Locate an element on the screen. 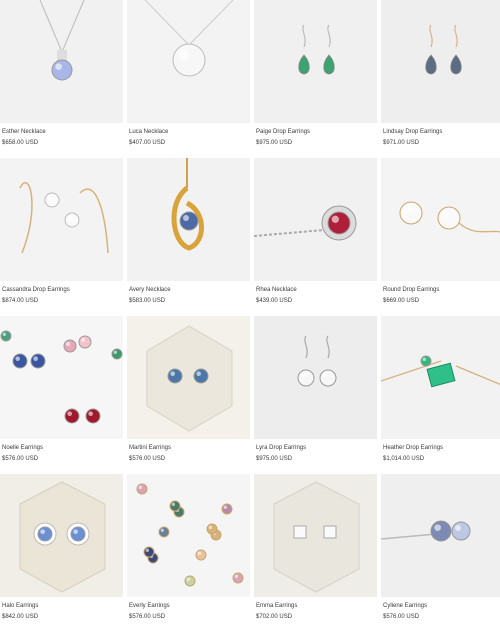 Image resolution: width=500 pixels, height=632 pixels. product-card: Cassandra Drop Earrings $874.00 USD is located at coordinates (62, 237).